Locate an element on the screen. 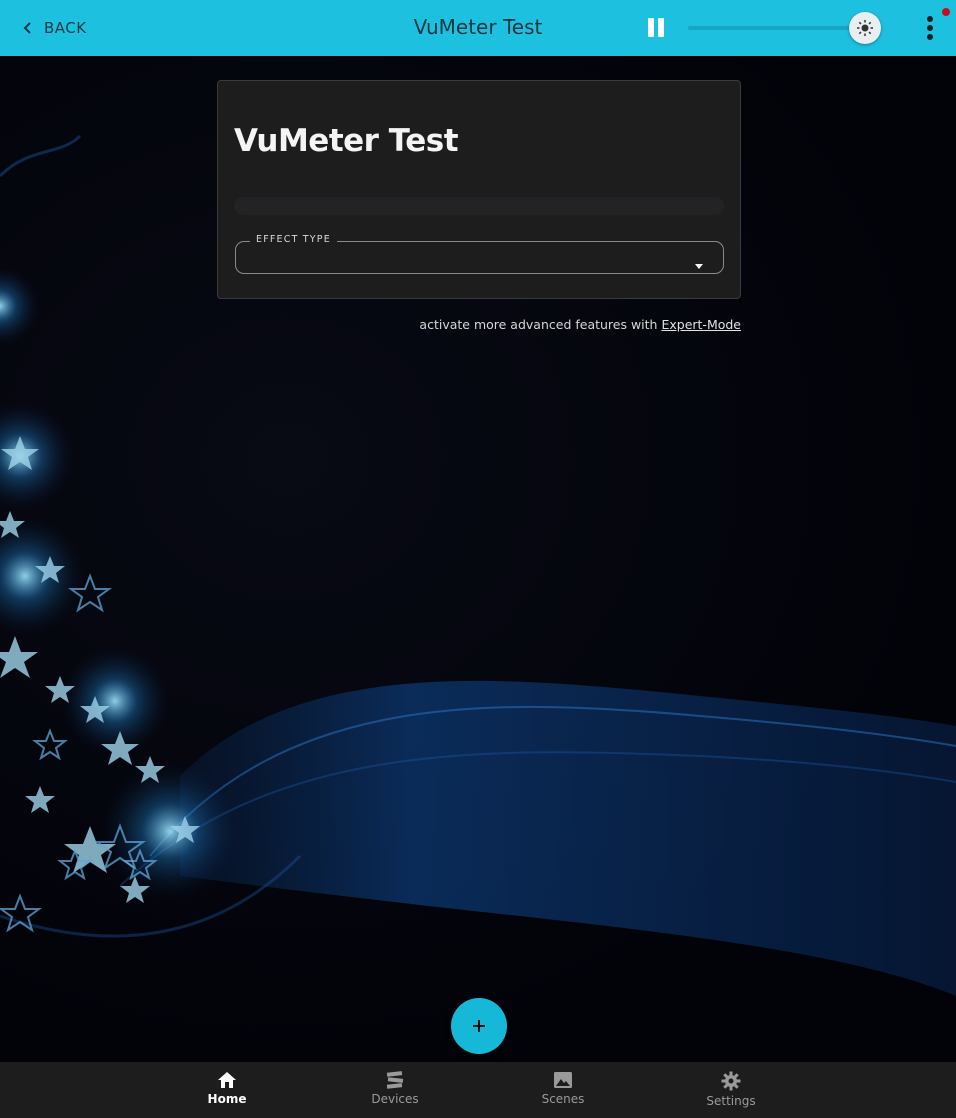 This screenshot has height=1118, width=956. plus-icon is located at coordinates (479, 1026).